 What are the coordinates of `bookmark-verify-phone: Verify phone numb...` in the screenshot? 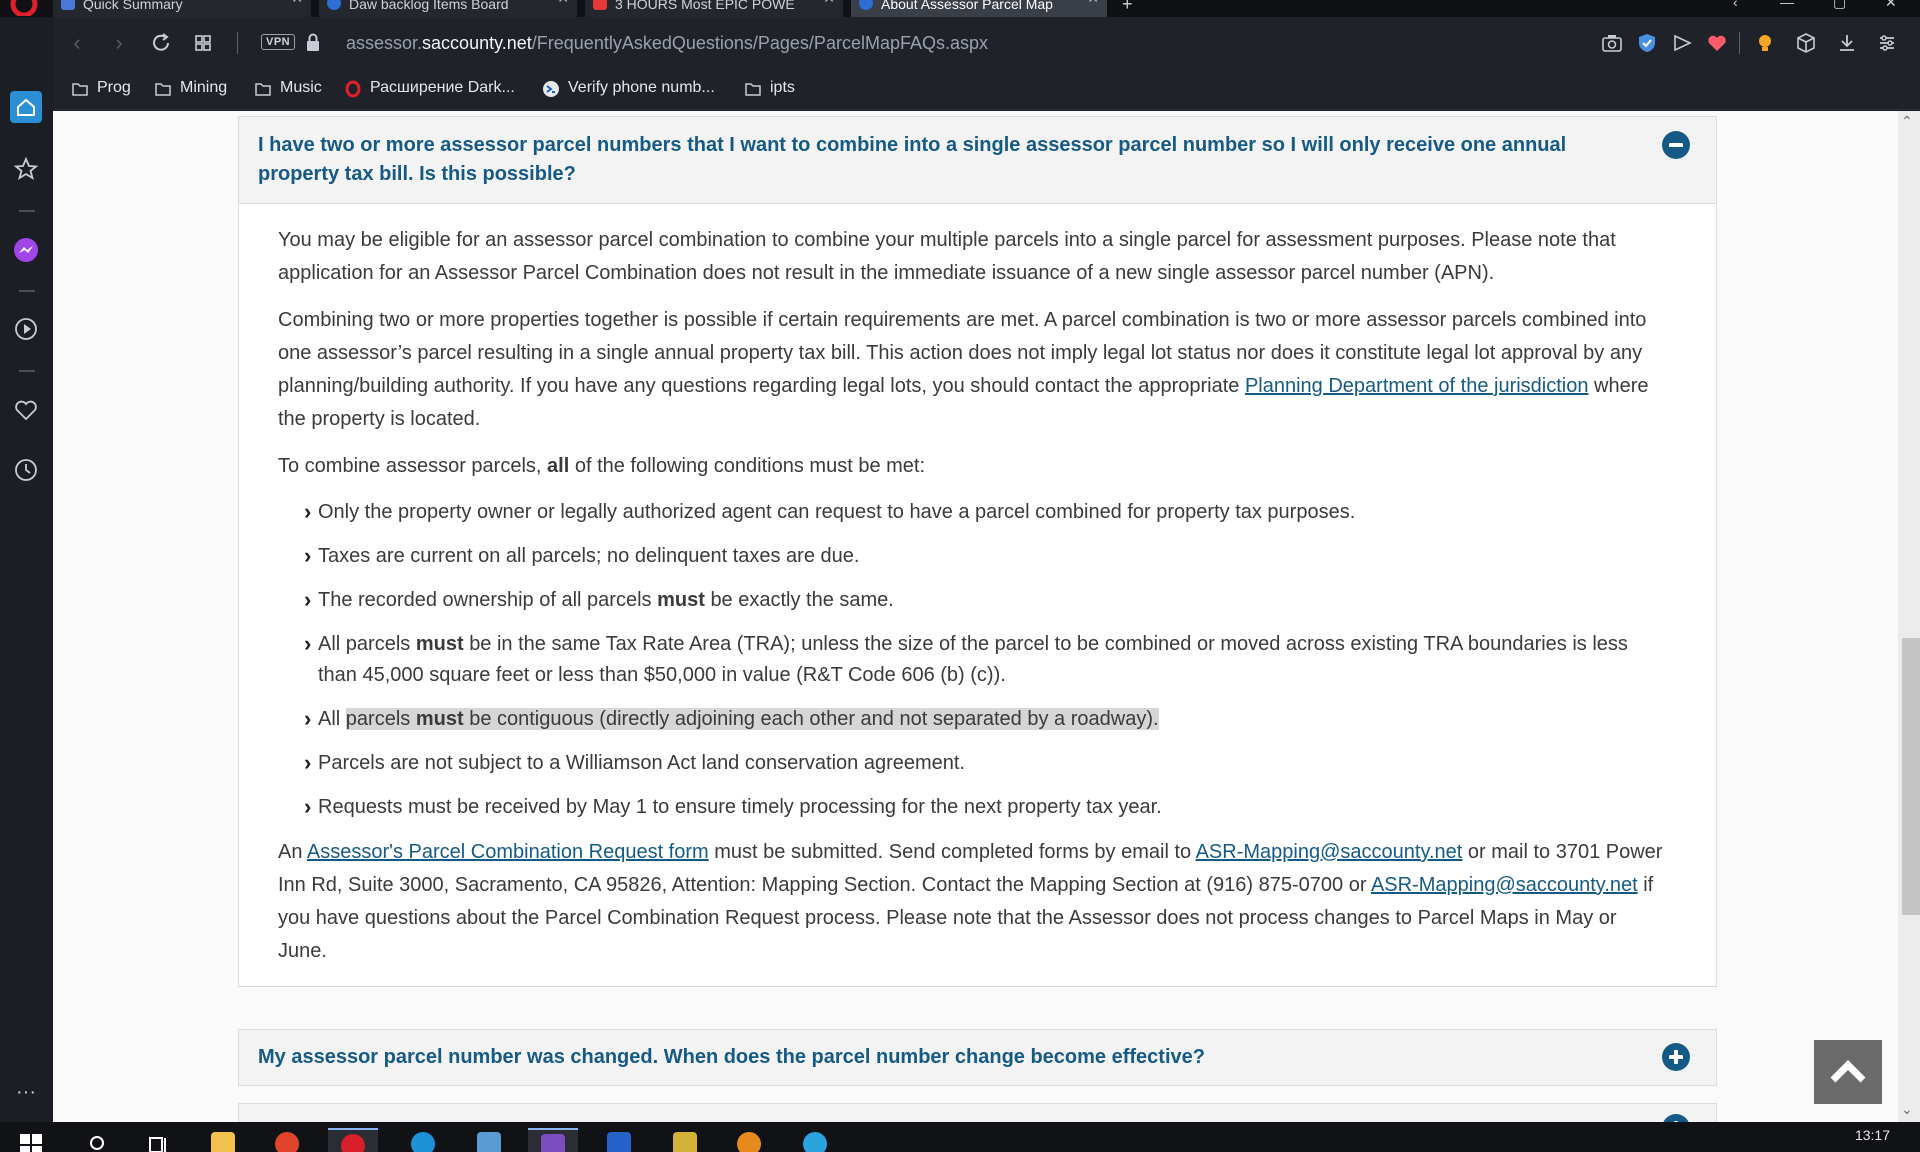 It's located at (628, 88).